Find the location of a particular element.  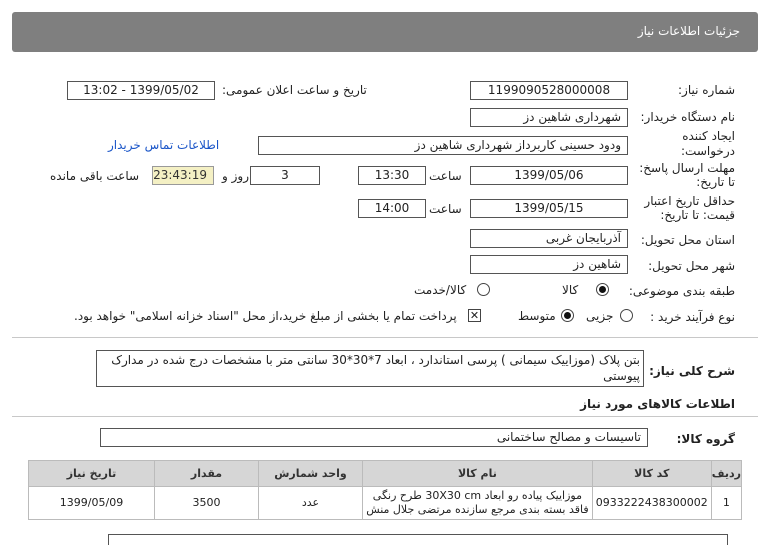

validity-time-field: 14:00 is located at coordinates (392, 208).